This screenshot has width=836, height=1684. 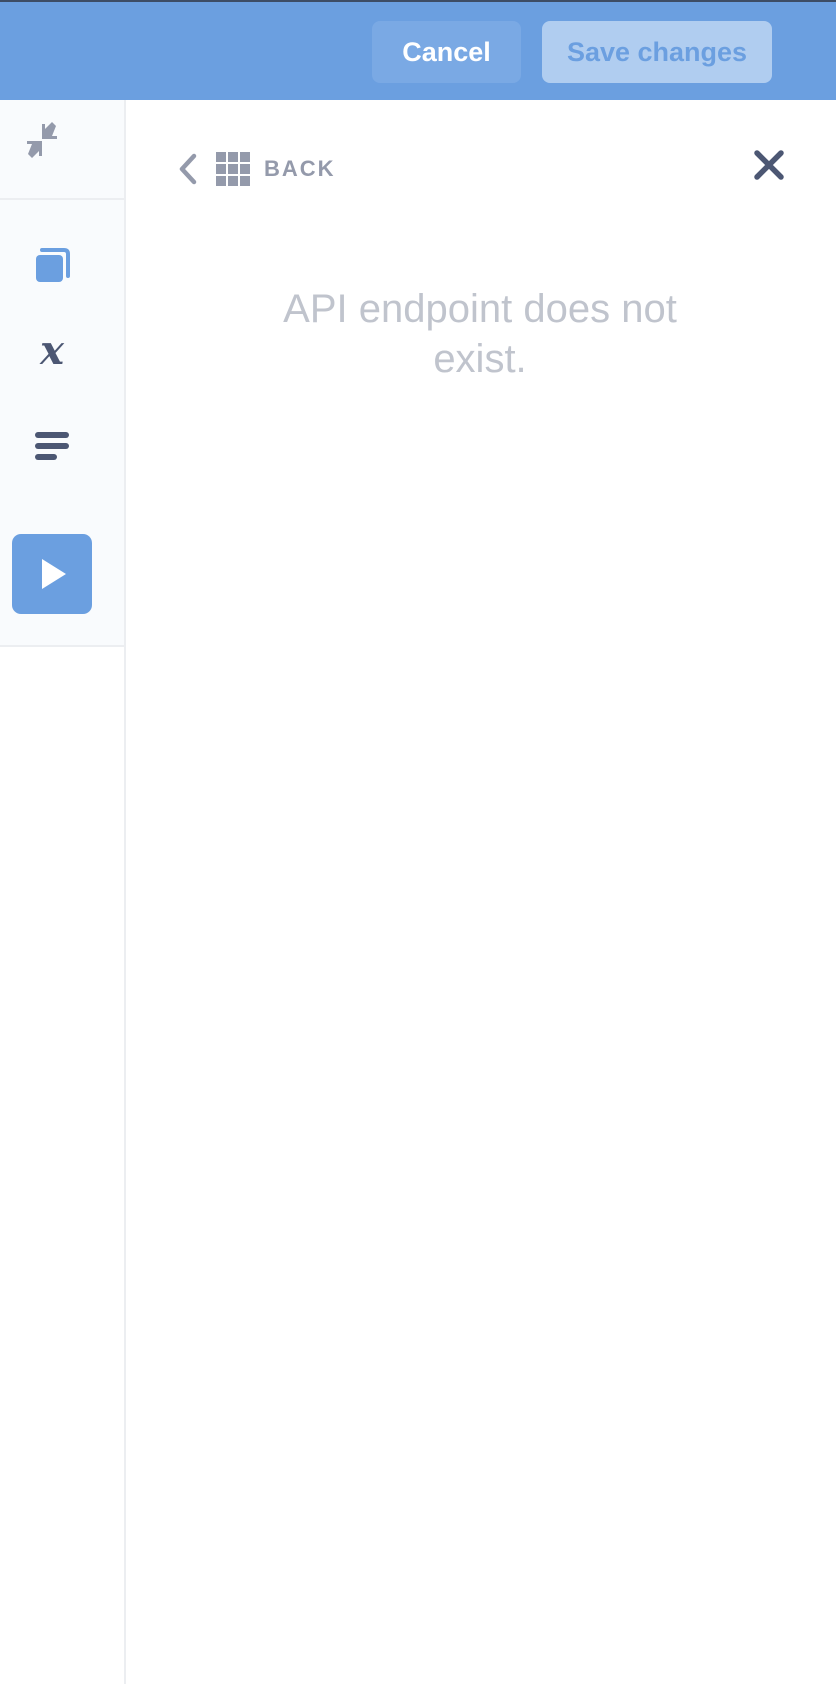 I want to click on grid-icon, so click(x=233, y=169).